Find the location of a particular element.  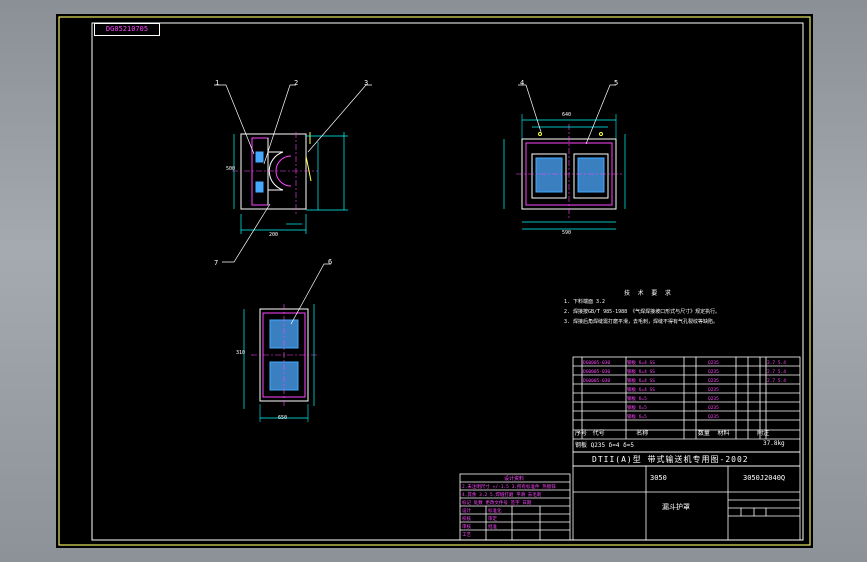

callout-6: 6 is located at coordinates (330, 262).